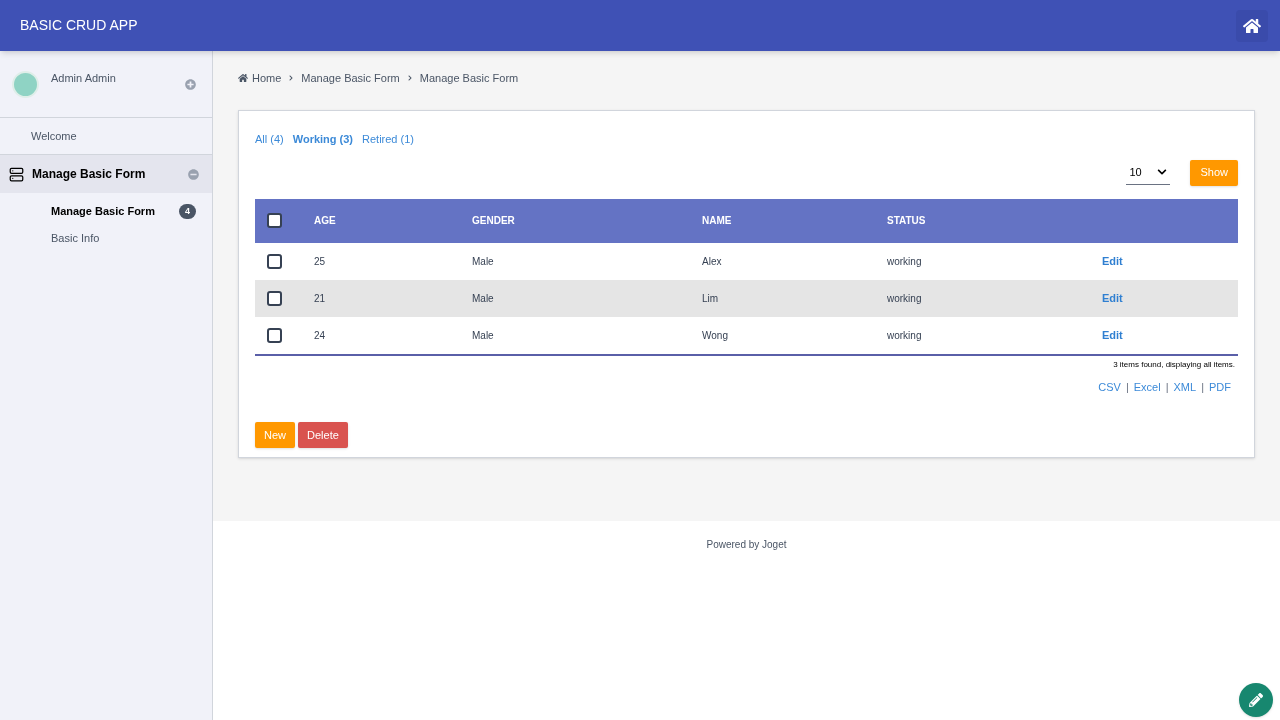 The height and width of the screenshot is (720, 1280). I want to click on section-label: Manage Basic Form, so click(89, 174).